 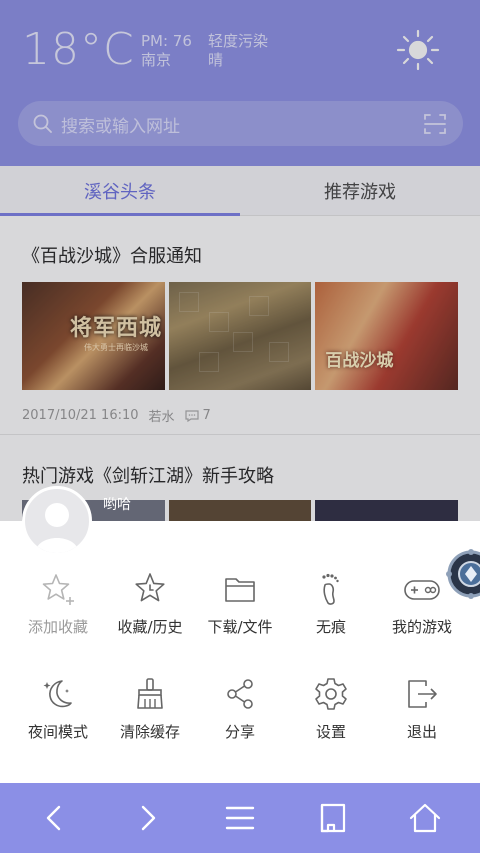 I want to click on exit-button: 退出, so click(x=422, y=709).